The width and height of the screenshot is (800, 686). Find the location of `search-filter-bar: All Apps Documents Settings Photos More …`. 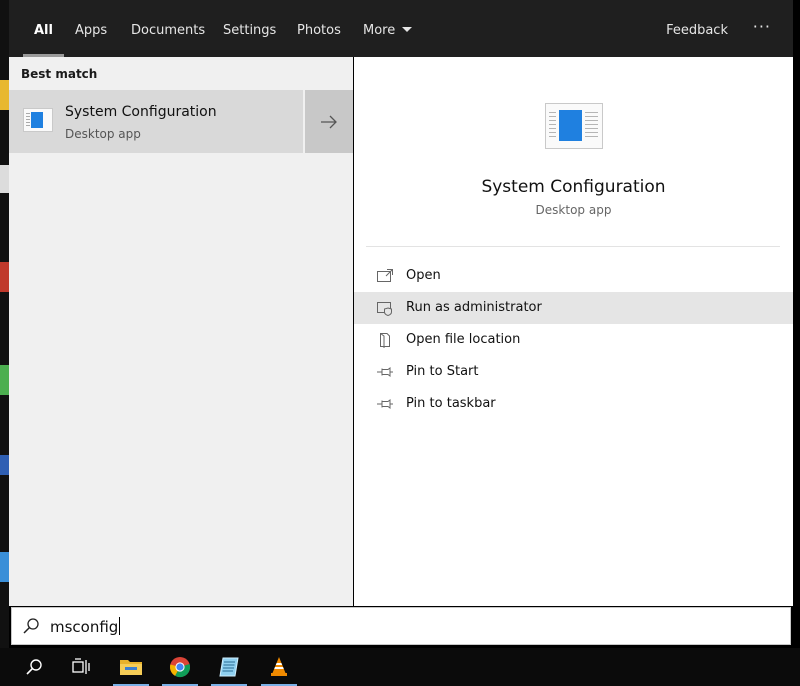

search-filter-bar: All Apps Documents Settings Photos More … is located at coordinates (401, 28).